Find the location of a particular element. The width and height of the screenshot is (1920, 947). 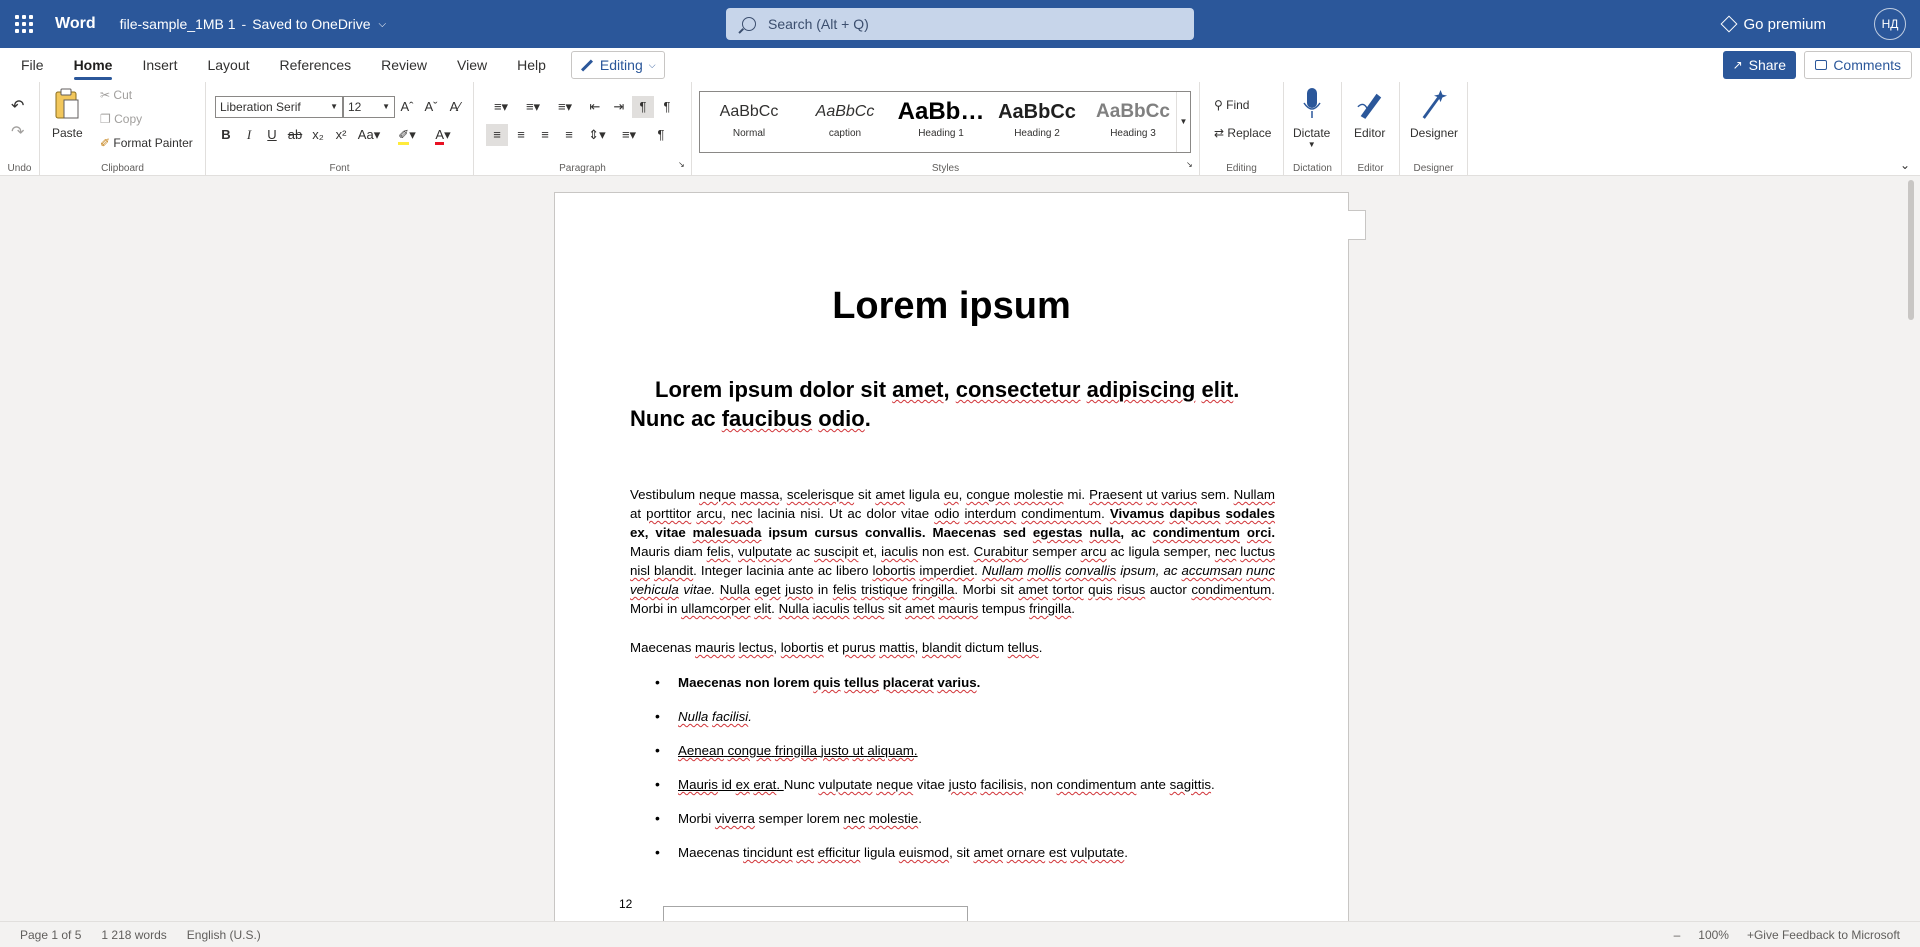

style-heading-3: AaBbCc Heading 3 is located at coordinates (1133, 122).